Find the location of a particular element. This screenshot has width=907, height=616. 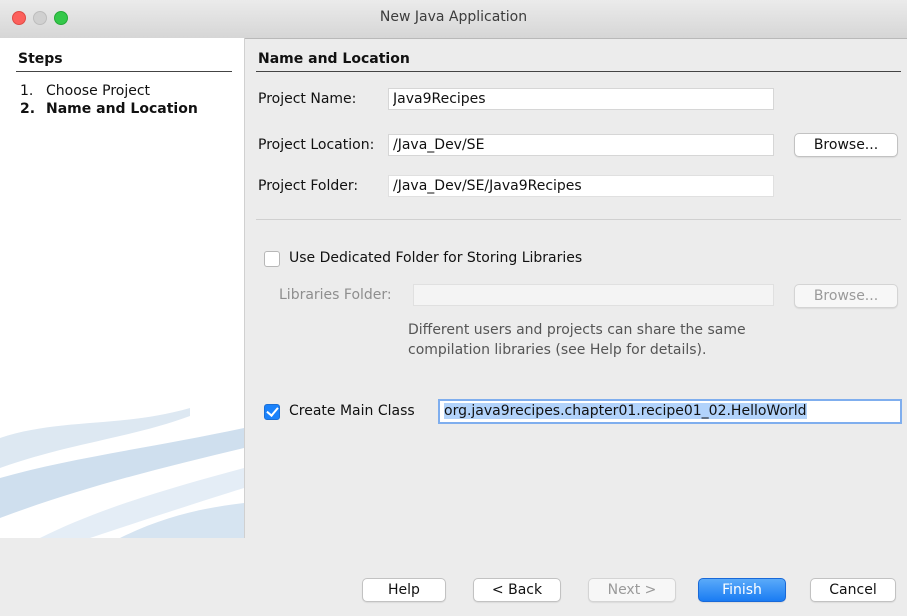

step-choose-project: 1. Choose Project is located at coordinates (85, 91).